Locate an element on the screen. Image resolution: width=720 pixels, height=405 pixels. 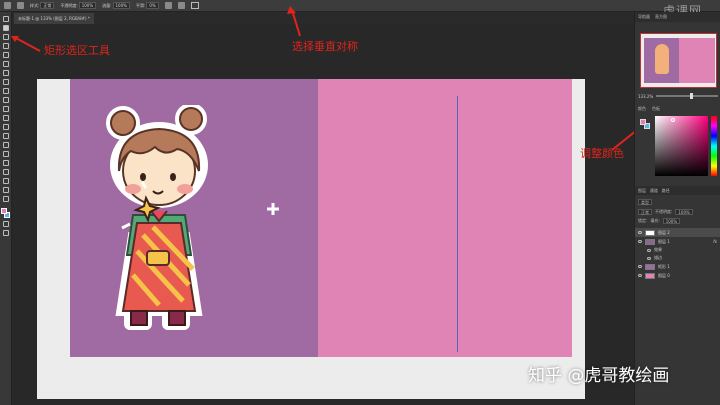
eraser-tool-icon is located at coordinates (5, 109).